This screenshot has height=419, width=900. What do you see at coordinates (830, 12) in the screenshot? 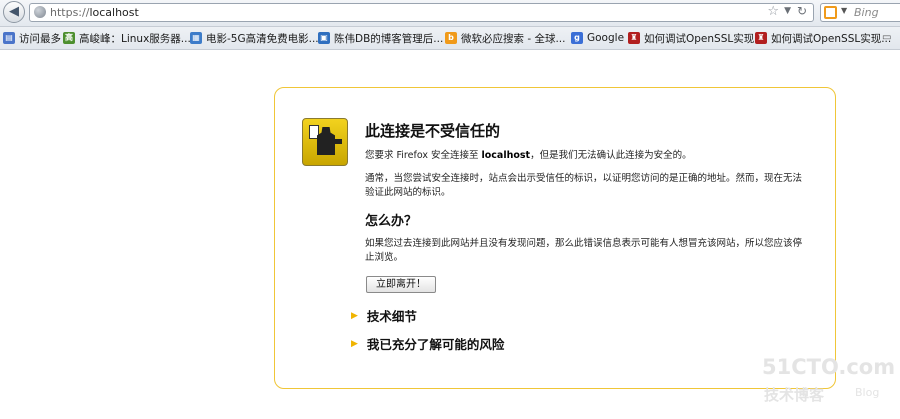
I see `search-engine-icon` at bounding box center [830, 12].